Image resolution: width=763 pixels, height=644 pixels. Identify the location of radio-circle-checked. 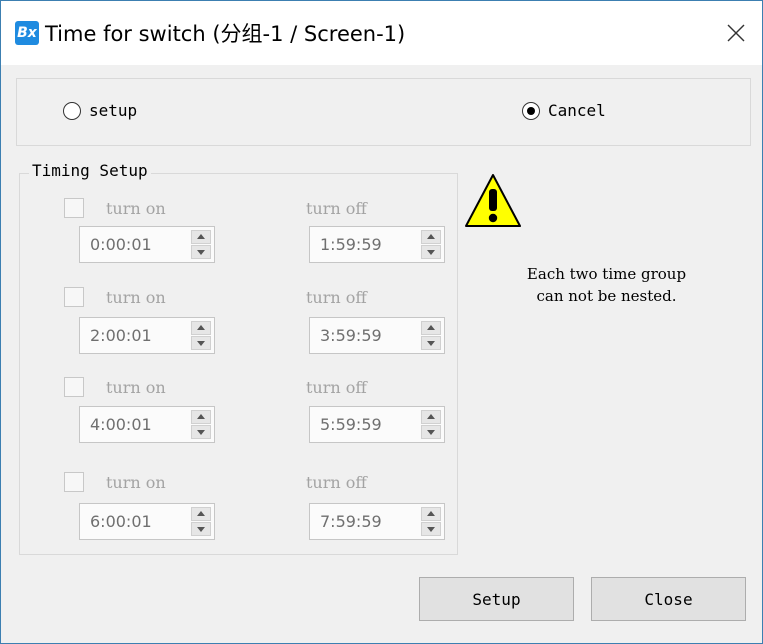
(531, 110).